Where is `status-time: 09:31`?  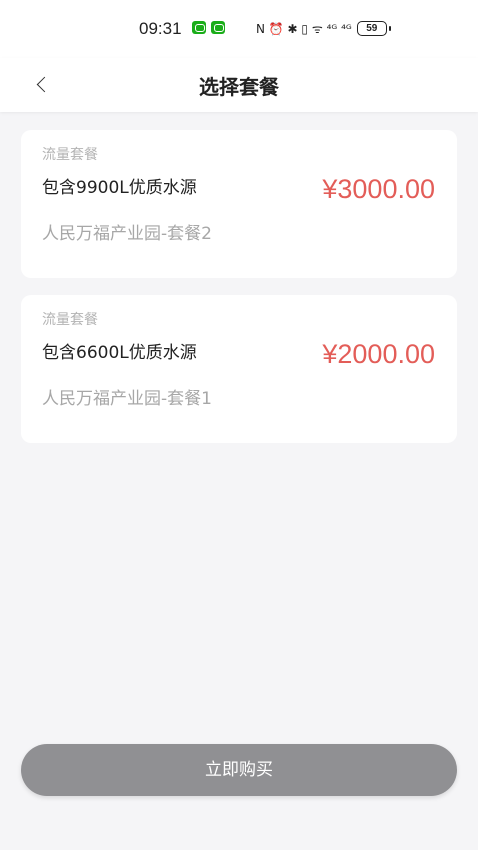 status-time: 09:31 is located at coordinates (160, 28).